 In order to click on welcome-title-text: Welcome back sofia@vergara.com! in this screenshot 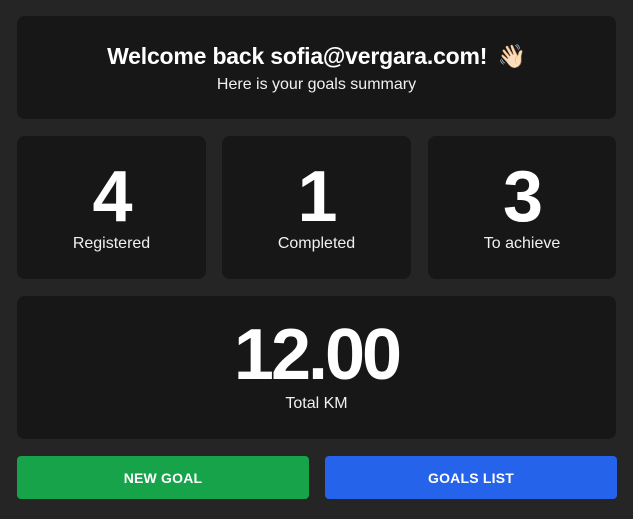, I will do `click(297, 56)`.